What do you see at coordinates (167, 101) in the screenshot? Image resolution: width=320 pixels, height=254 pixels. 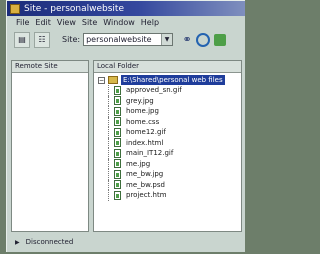 I see `list-item: grey.jpg` at bounding box center [167, 101].